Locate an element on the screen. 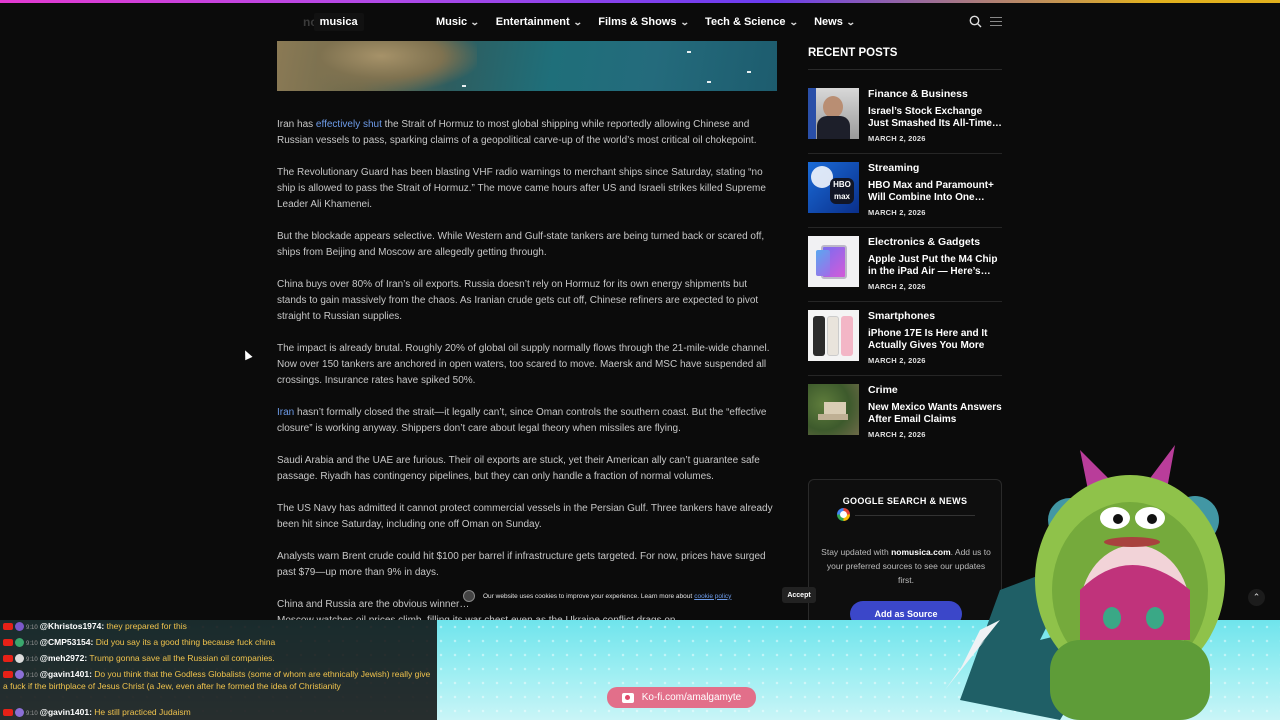  logo-text: musica is located at coordinates (338, 22).